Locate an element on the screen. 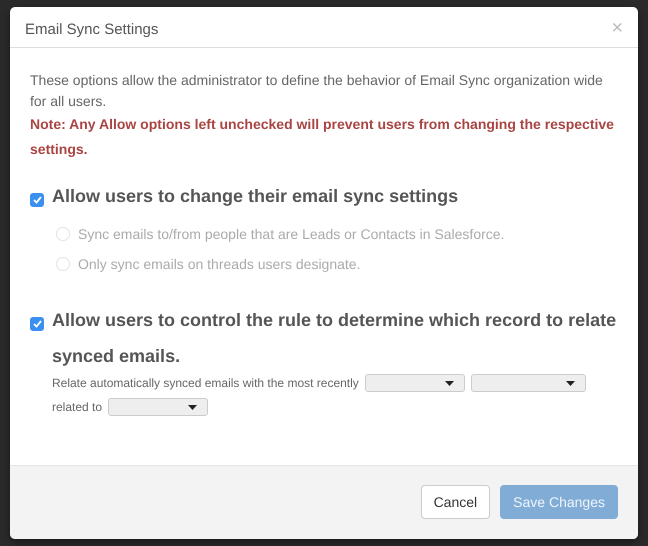 This screenshot has width=648, height=546. rule-text: Relate automatically synced emails with the most recently is located at coordinates (205, 383).